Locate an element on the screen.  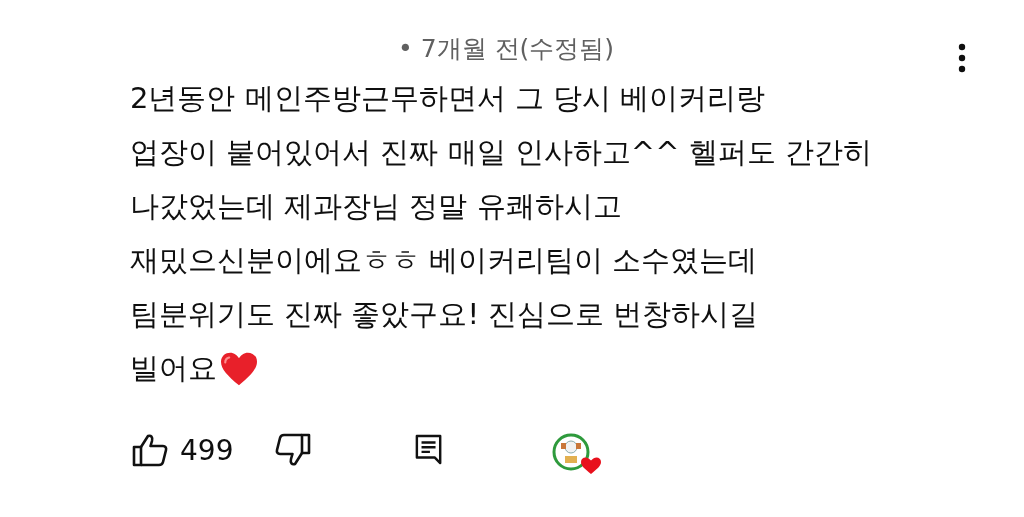
comment-text-line: 재밌으신분이에요ㅎㅎ 베이커리팀이 소수였는데 is located at coordinates (444, 260).